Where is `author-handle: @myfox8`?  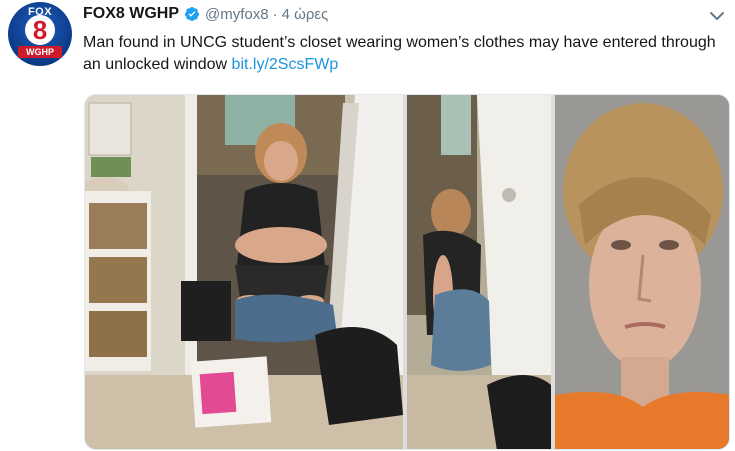 author-handle: @myfox8 is located at coordinates (237, 14).